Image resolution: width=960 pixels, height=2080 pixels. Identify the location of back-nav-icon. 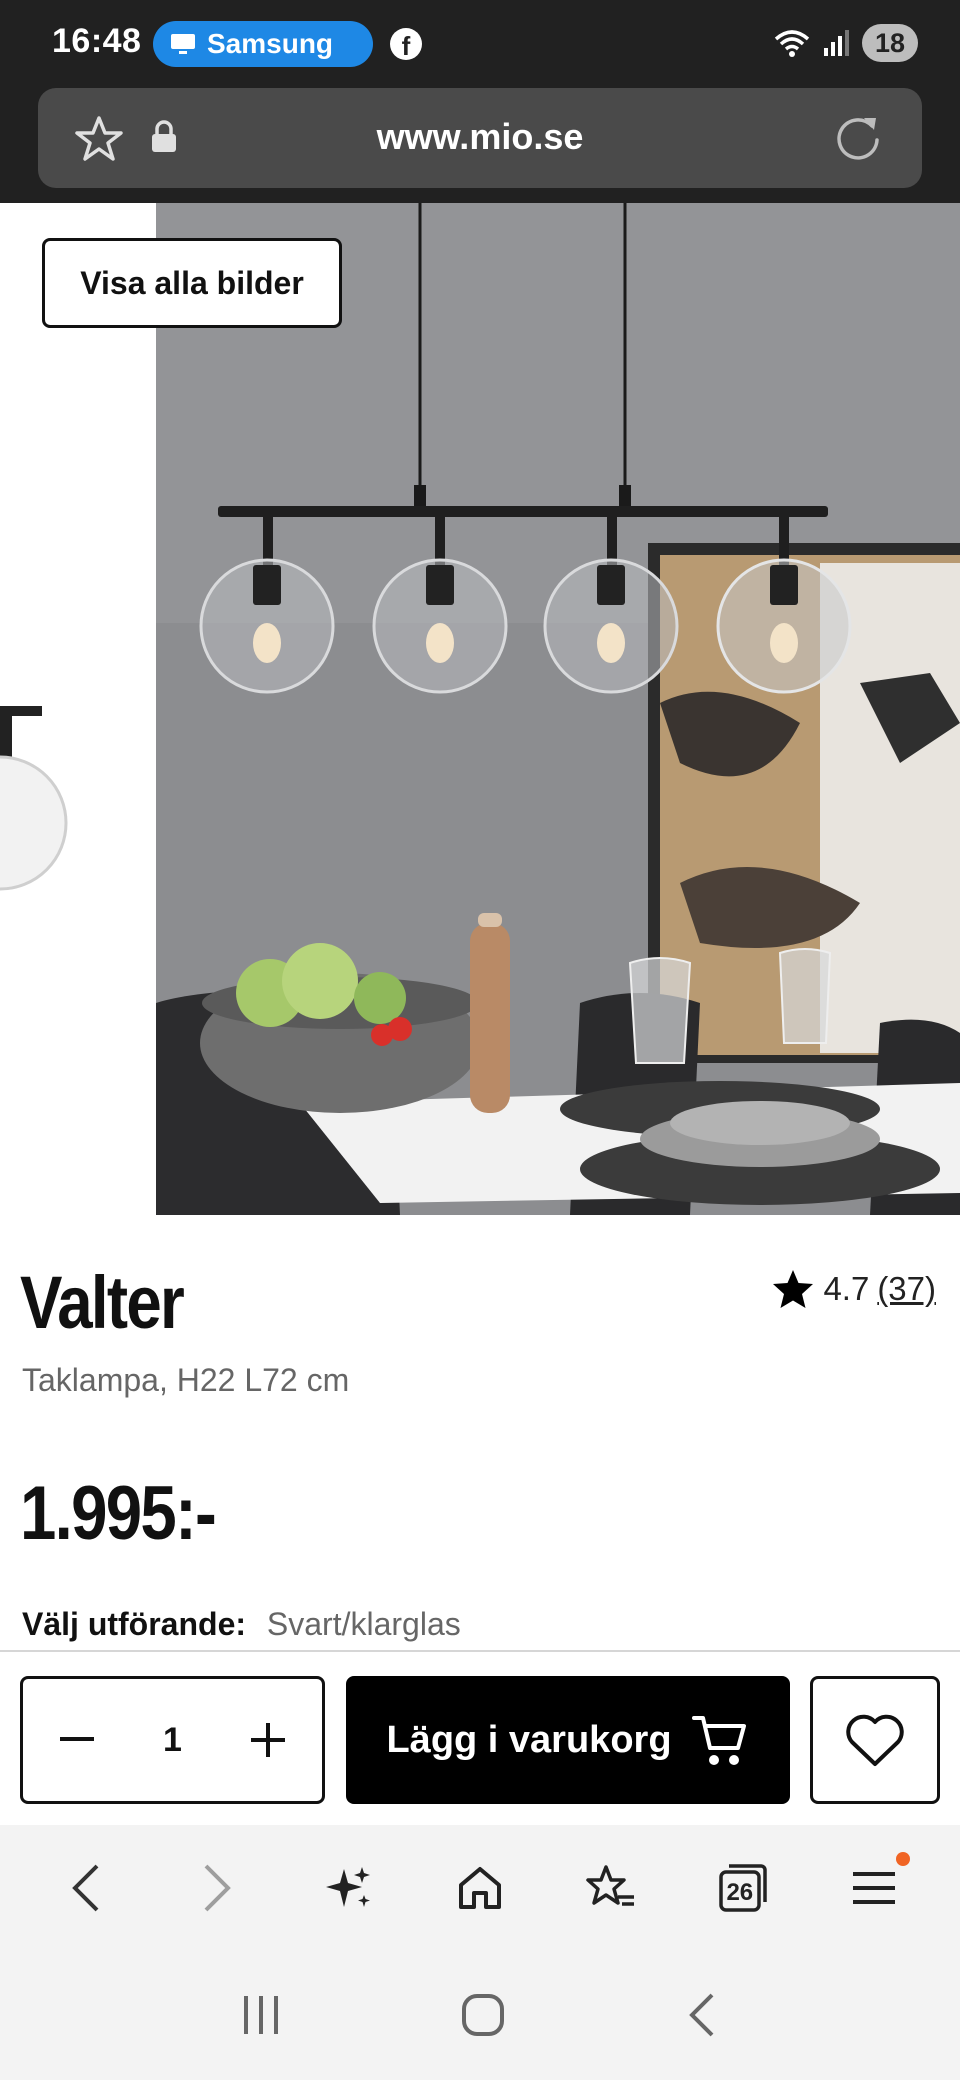
(702, 2015).